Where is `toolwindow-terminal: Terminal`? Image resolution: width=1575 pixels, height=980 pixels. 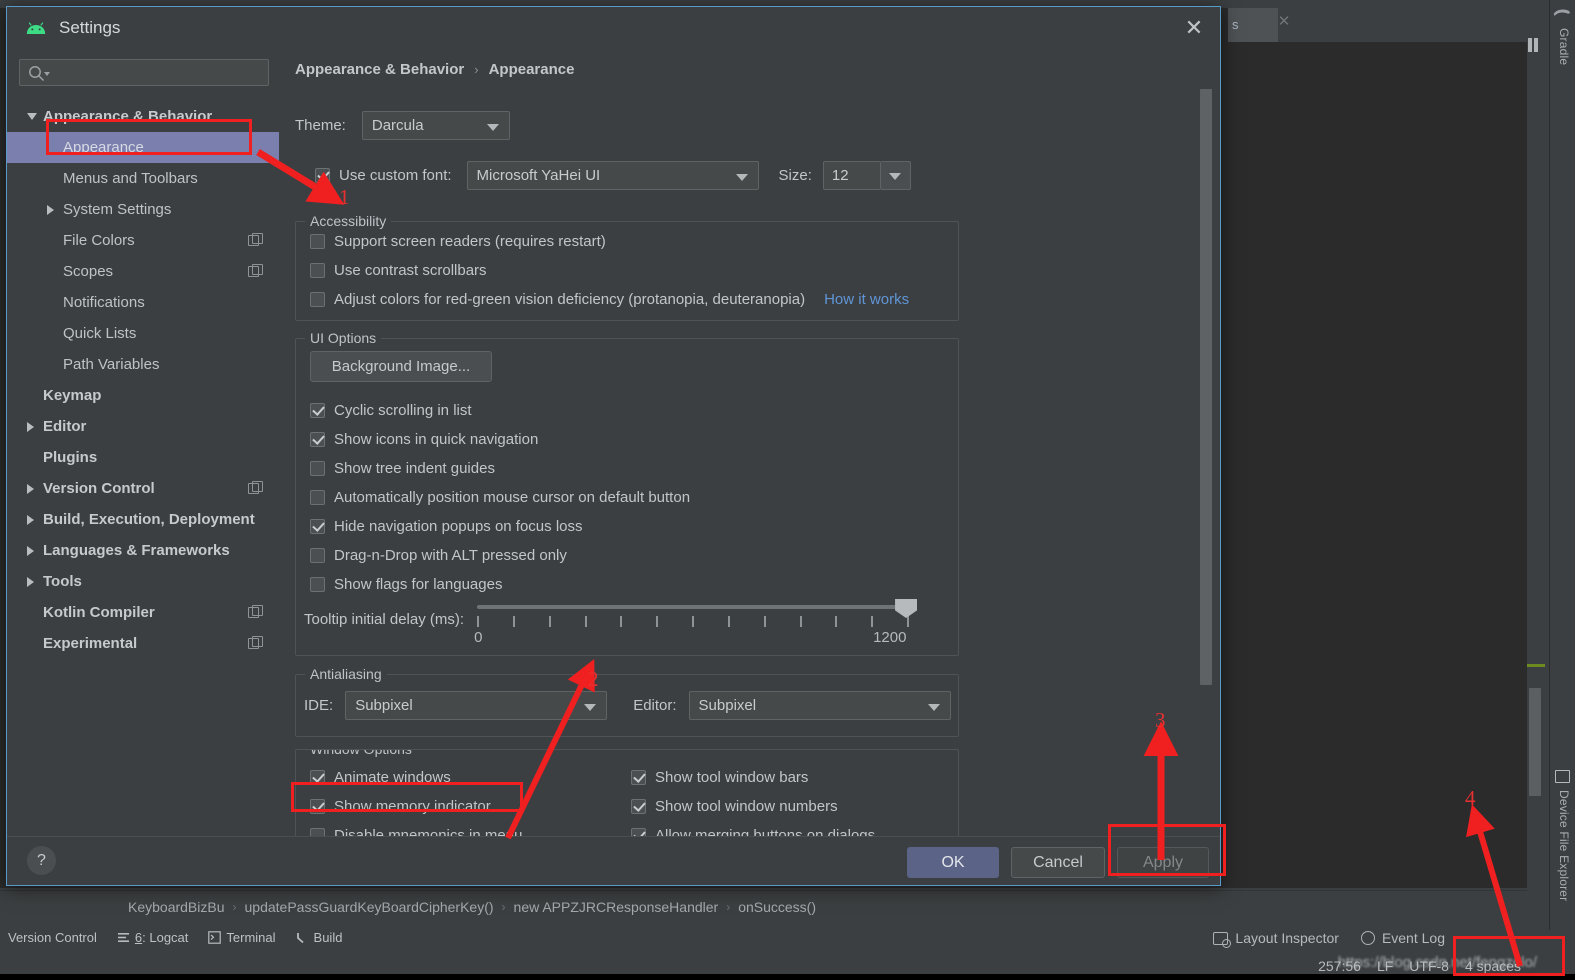
toolwindow-terminal: Terminal is located at coordinates (242, 937).